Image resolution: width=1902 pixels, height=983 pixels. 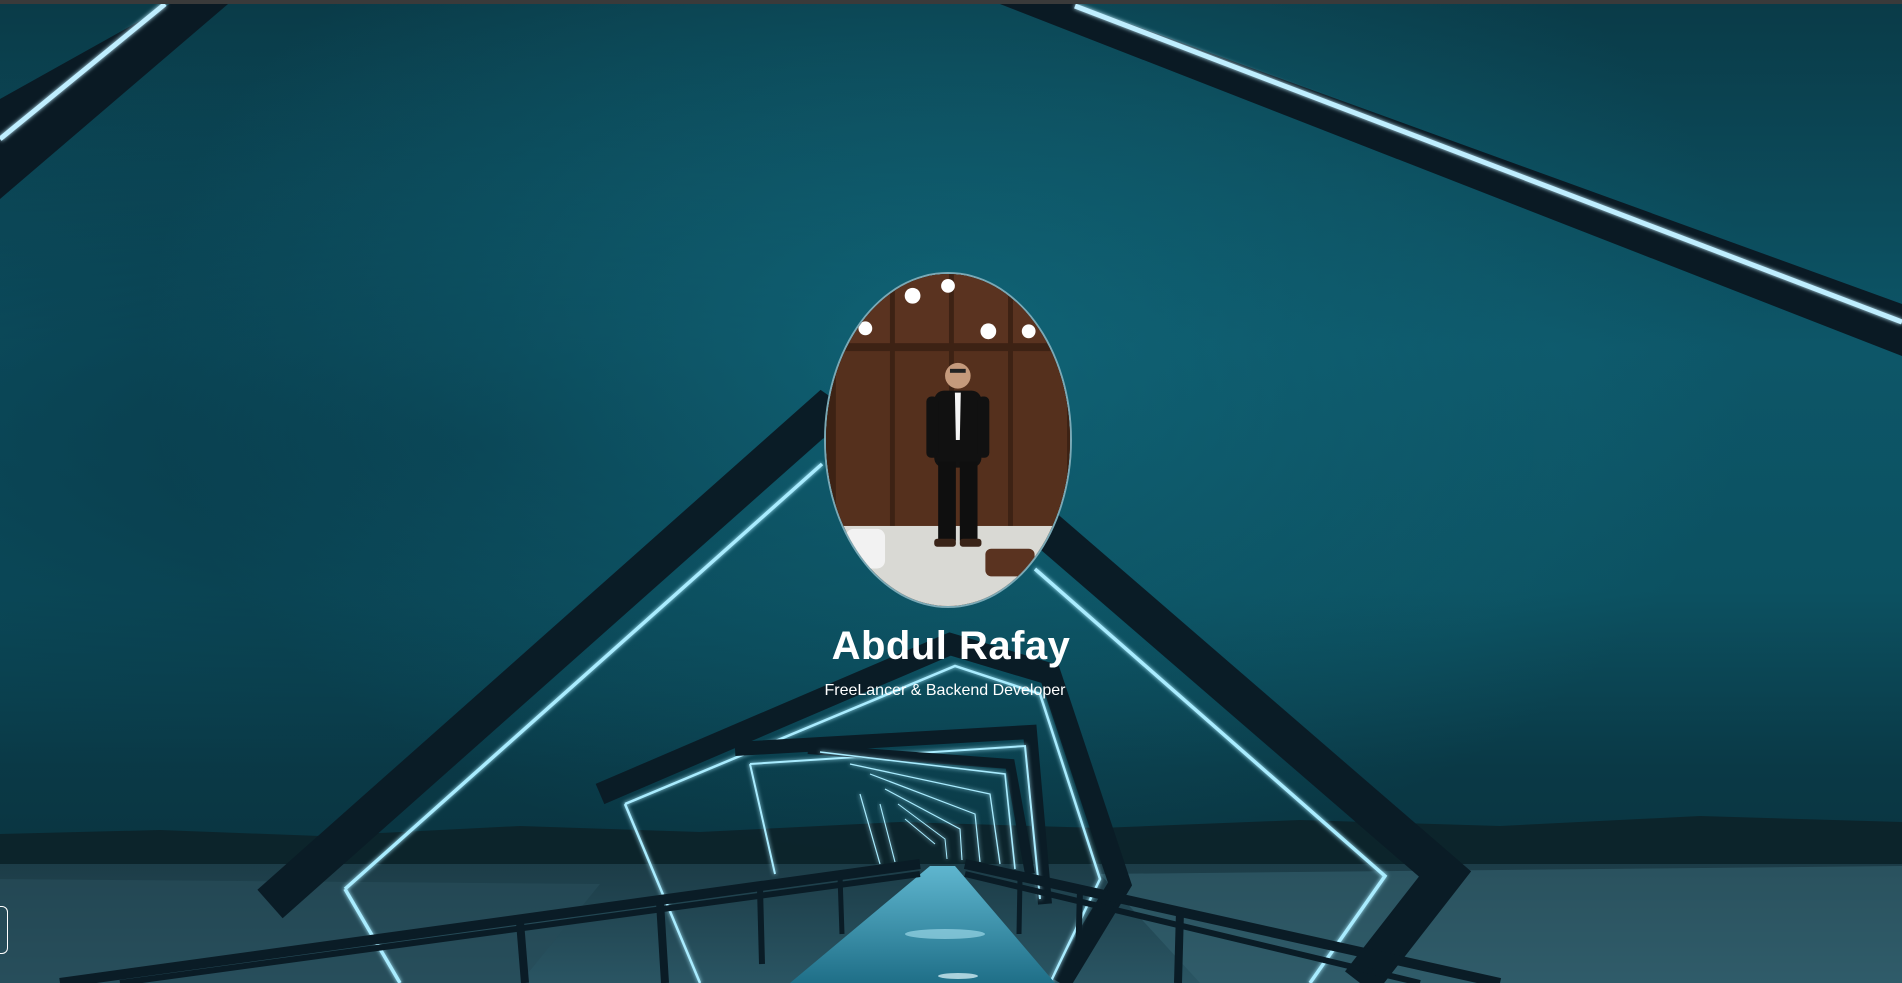 I want to click on person-portrait-image, so click(x=948, y=440).